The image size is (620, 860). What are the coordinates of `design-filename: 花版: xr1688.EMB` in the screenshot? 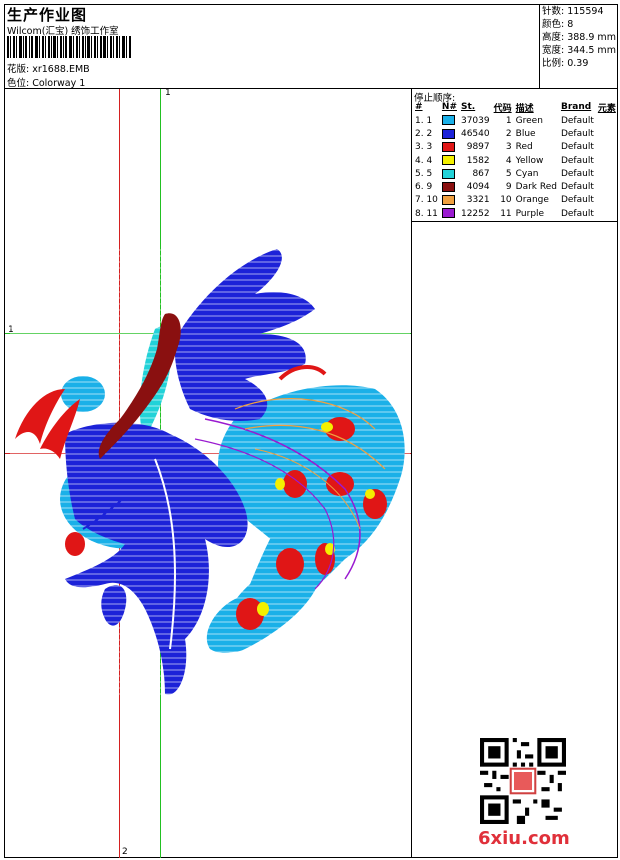 It's located at (48, 69).